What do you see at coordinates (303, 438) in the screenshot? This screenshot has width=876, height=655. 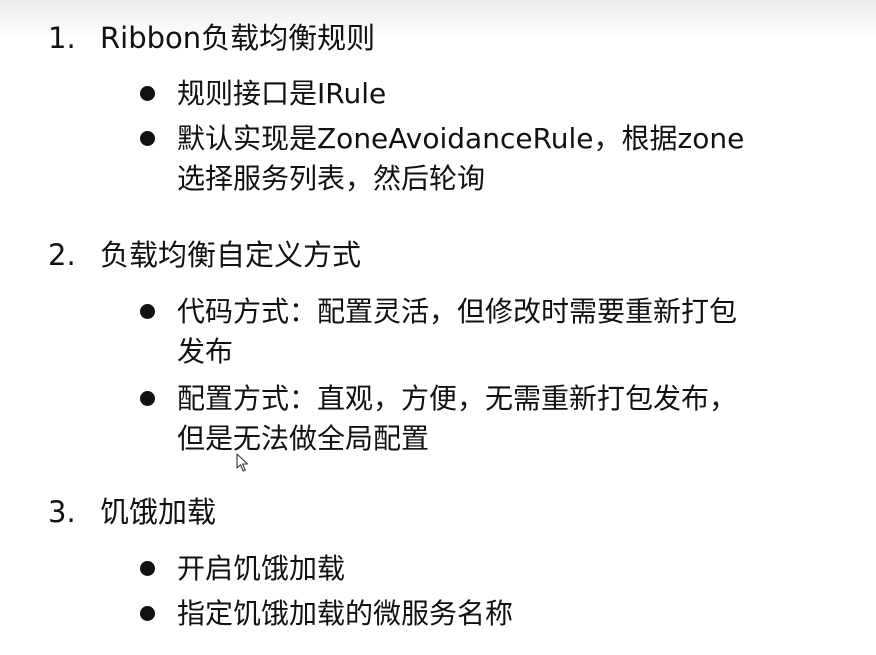 I see `bullet-line: 但是无法做全局配置` at bounding box center [303, 438].